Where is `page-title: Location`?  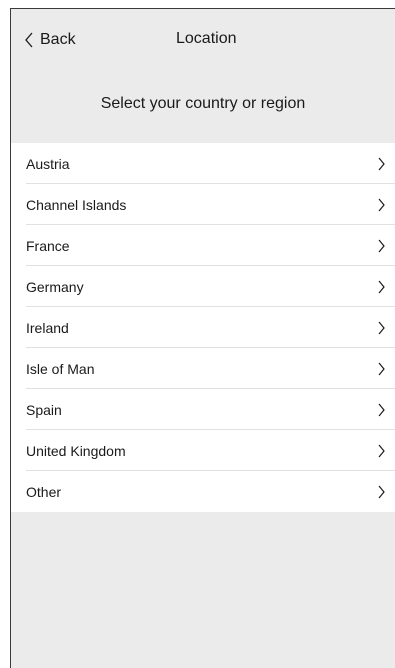
page-title: Location is located at coordinates (206, 38).